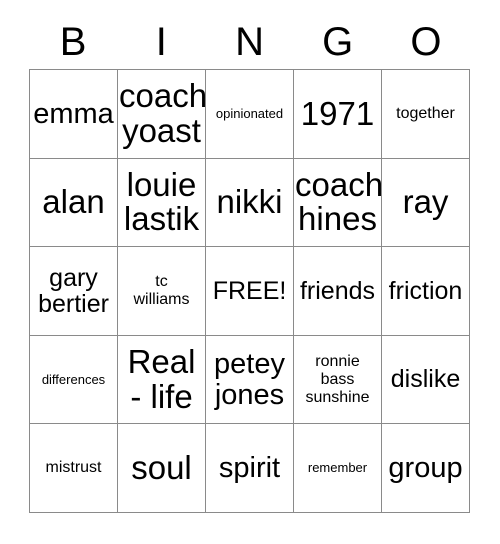  I want to click on bingo-cell-n5: spirit, so click(250, 468).